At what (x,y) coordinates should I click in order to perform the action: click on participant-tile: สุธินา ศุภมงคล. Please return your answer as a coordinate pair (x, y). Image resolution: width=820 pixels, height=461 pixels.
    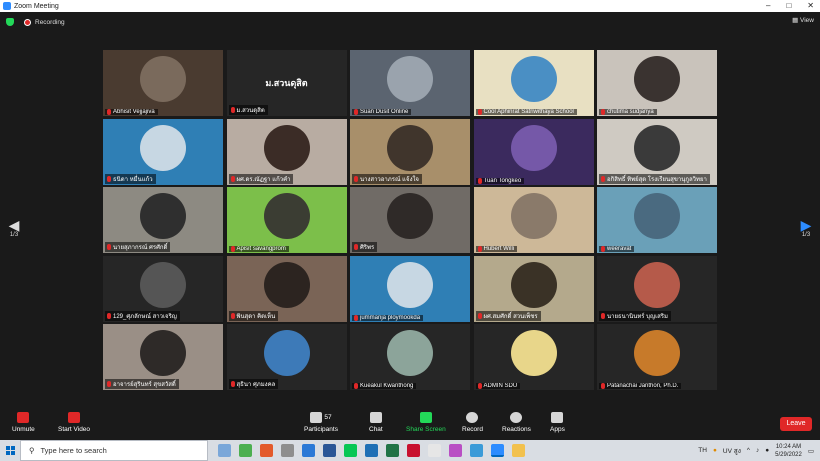
    Looking at the image, I should click on (286, 357).